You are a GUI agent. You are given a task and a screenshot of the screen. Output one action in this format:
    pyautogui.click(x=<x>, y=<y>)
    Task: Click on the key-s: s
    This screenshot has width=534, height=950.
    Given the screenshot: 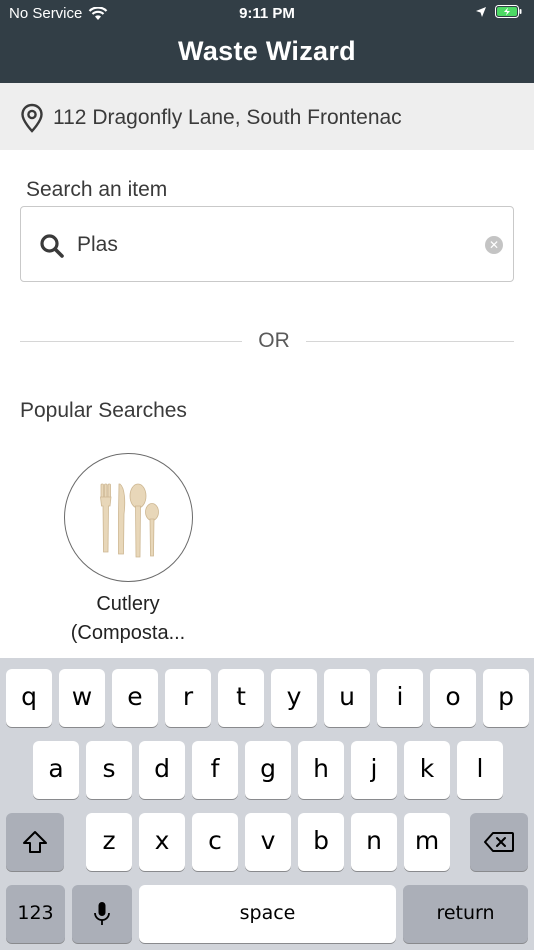 What is the action you would take?
    pyautogui.click(x=109, y=770)
    